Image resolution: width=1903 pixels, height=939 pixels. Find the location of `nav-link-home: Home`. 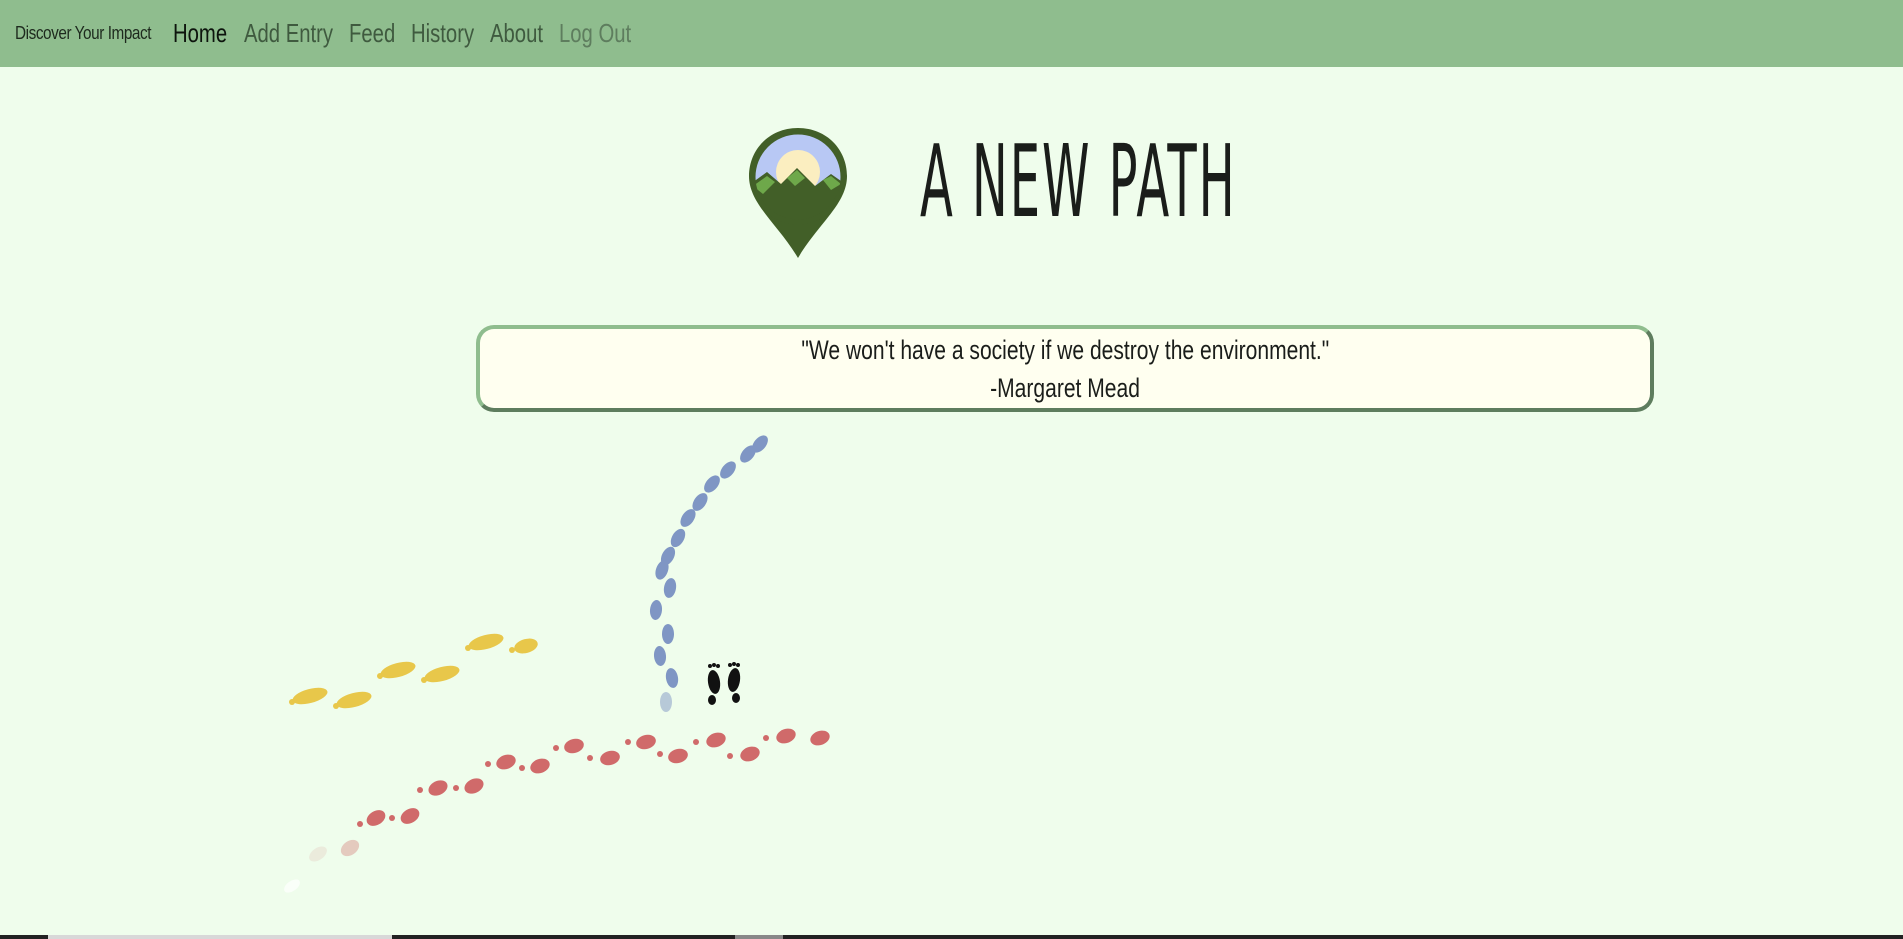

nav-link-home: Home is located at coordinates (200, 33).